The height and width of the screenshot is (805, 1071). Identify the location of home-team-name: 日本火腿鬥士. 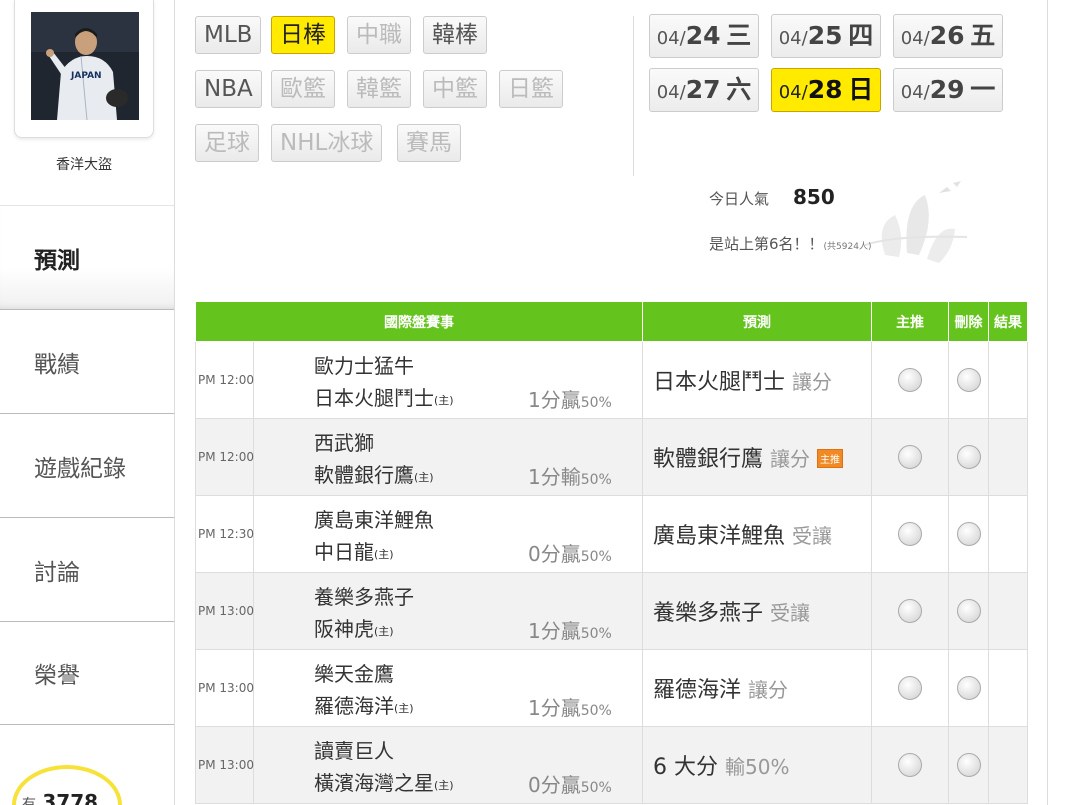
(374, 398).